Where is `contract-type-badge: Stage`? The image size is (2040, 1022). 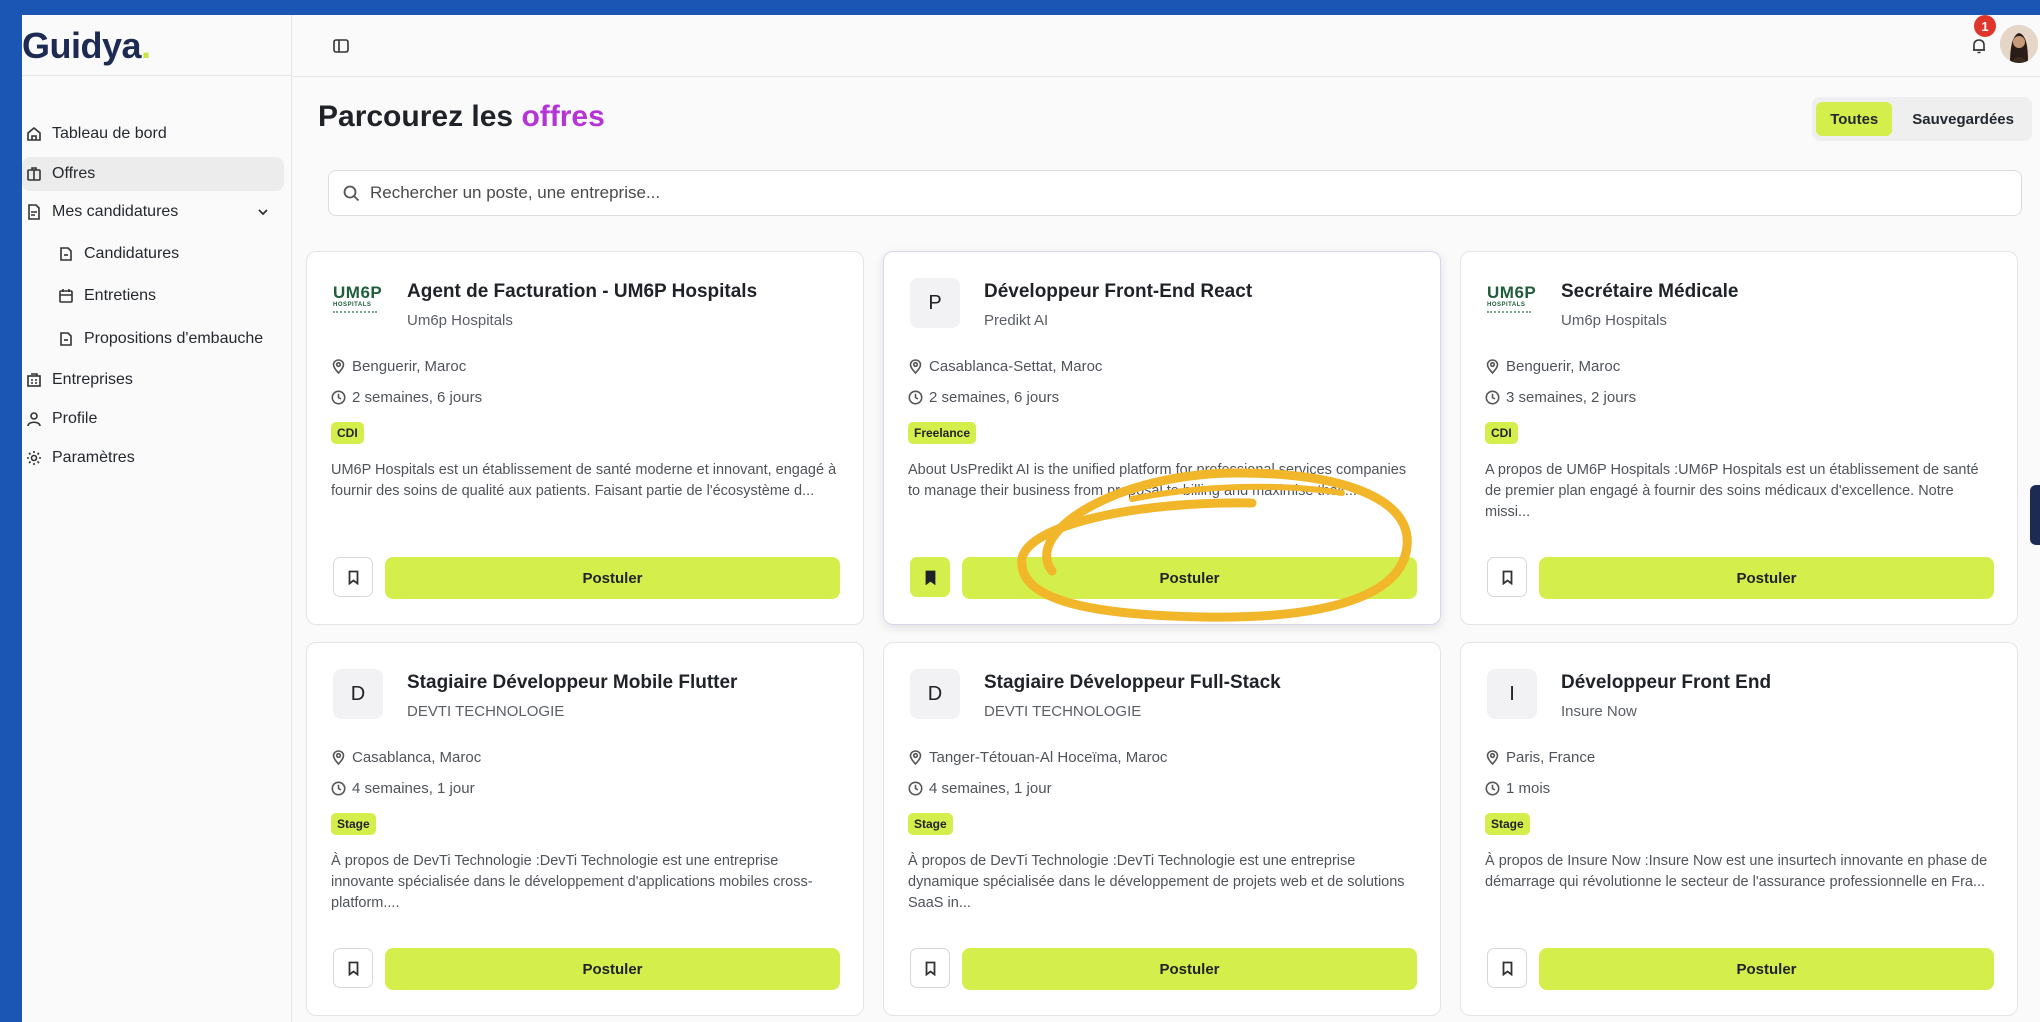
contract-type-badge: Stage is located at coordinates (353, 824).